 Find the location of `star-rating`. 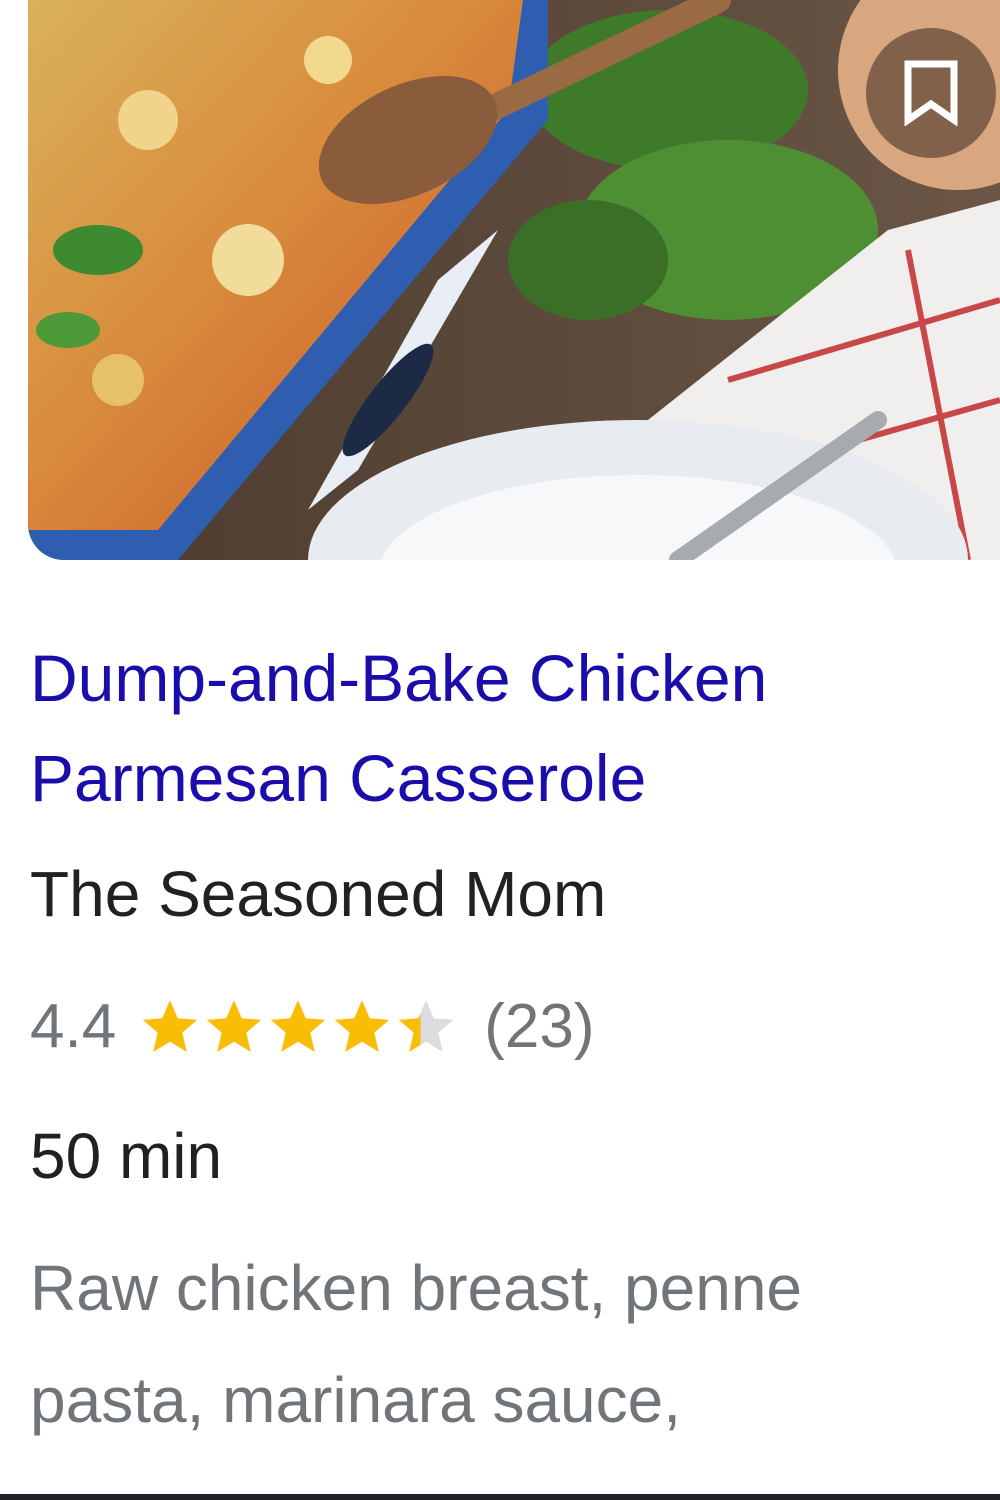

star-rating is located at coordinates (298, 1026).